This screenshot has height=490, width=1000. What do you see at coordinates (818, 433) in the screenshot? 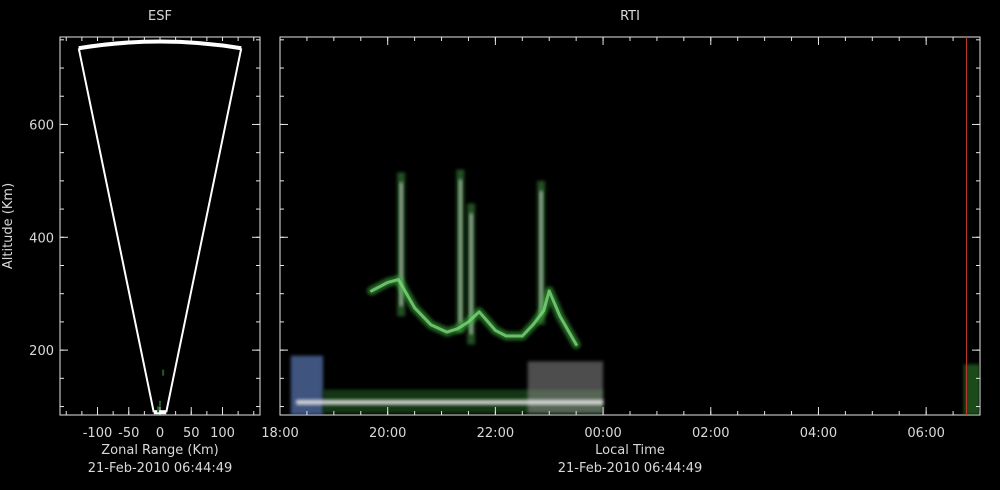
I see `rti-x-tick-label: 04:00` at bounding box center [818, 433].